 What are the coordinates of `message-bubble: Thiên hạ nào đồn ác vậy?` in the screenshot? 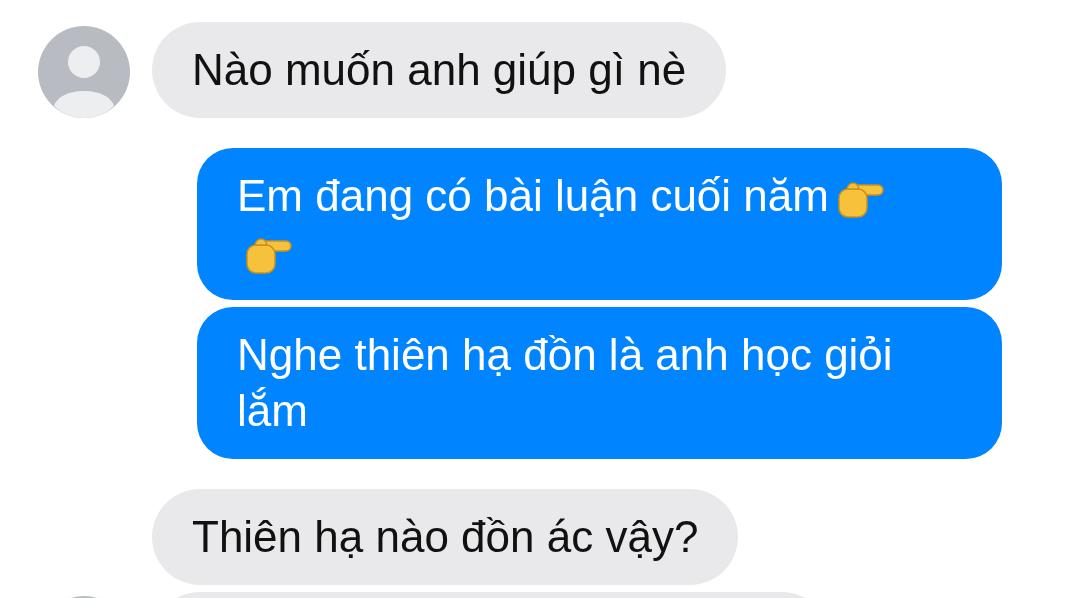 It's located at (445, 537).